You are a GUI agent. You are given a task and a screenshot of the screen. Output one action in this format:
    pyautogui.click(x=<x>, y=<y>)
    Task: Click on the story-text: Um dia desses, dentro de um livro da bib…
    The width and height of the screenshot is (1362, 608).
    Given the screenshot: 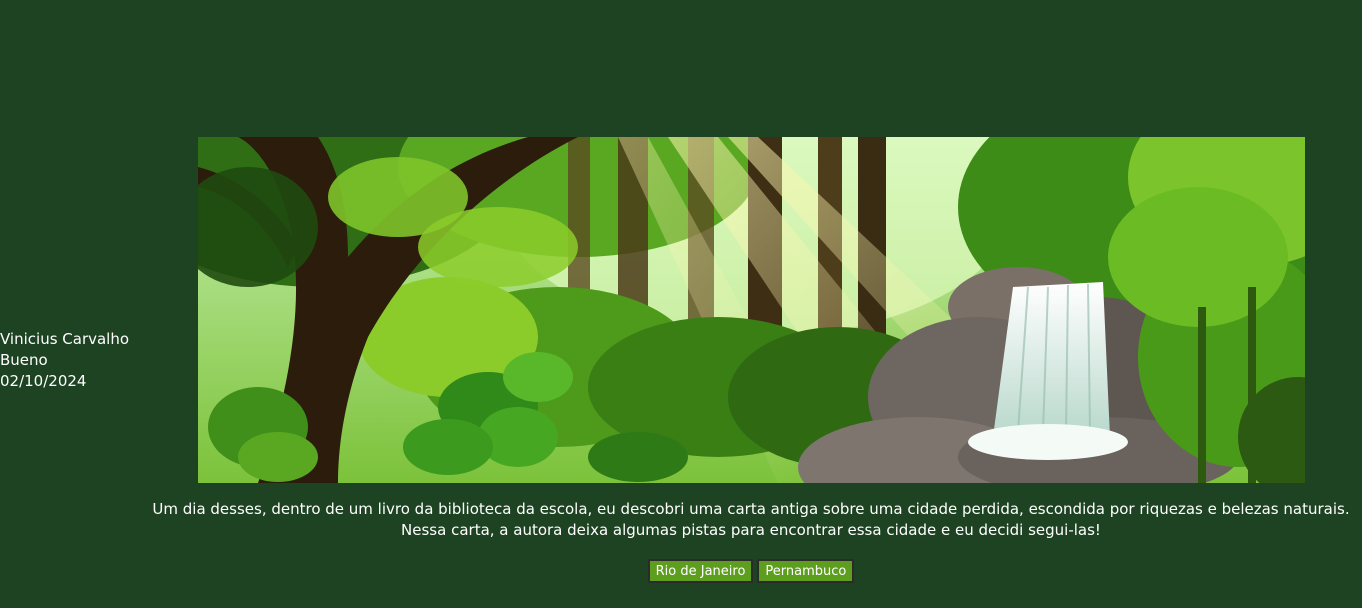 What is the action you would take?
    pyautogui.click(x=751, y=520)
    